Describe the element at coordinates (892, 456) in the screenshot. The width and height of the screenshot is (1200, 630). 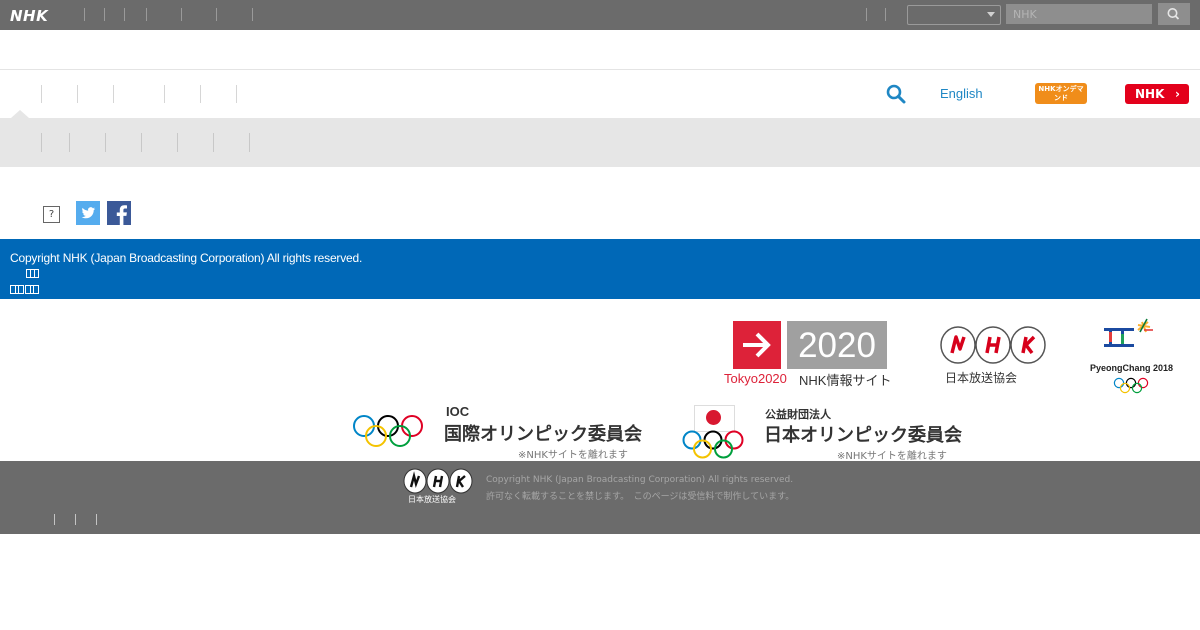
I see `joc-external-note: ※NHKサイトを離れます` at that location.